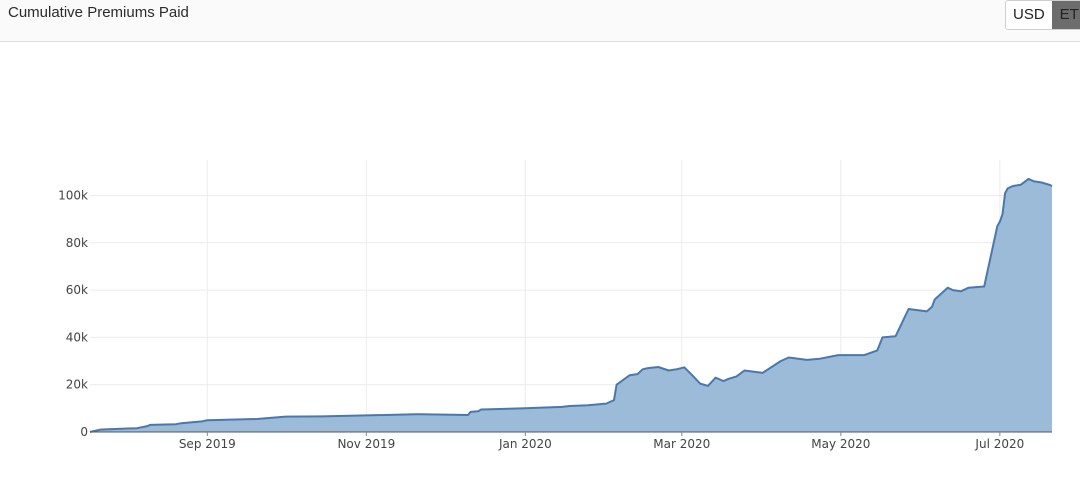 Image resolution: width=1080 pixels, height=487 pixels. Describe the element at coordinates (366, 444) in the screenshot. I see `x-tick-label: Nov 2019` at that location.